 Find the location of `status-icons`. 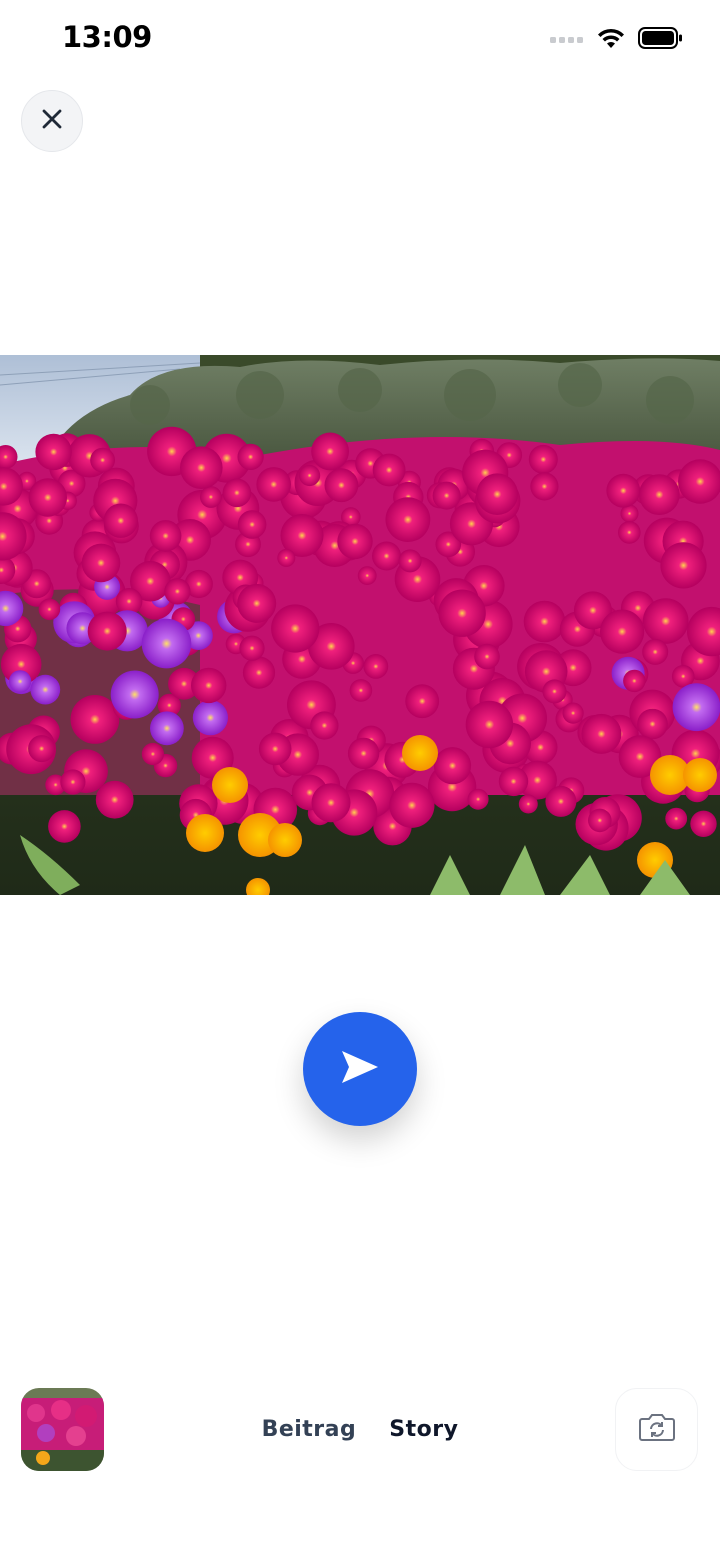

status-icons is located at coordinates (617, 40).